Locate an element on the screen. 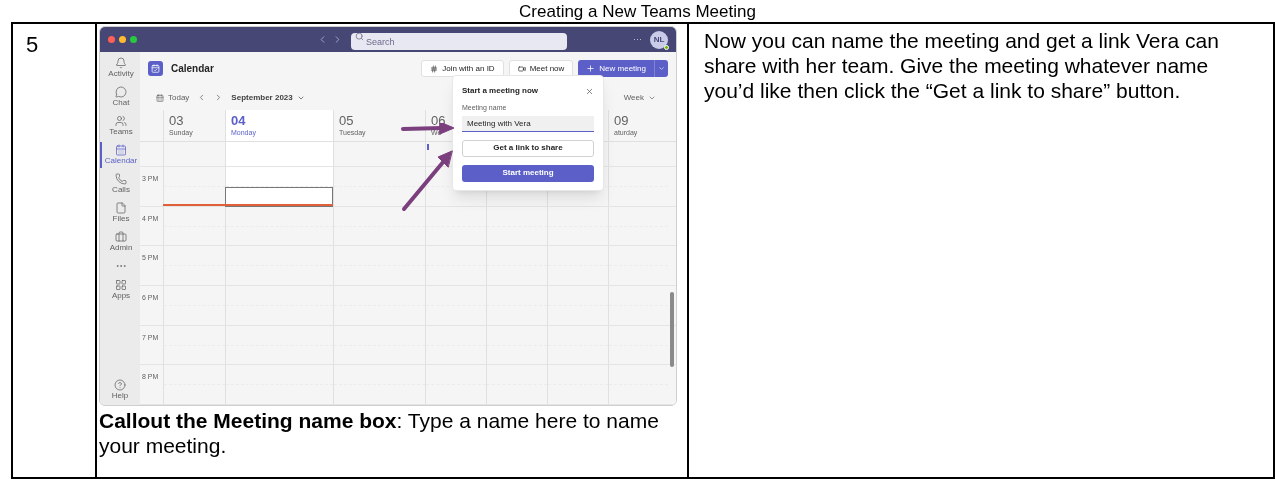 This screenshot has height=479, width=1275. people-icon is located at coordinates (121, 121).